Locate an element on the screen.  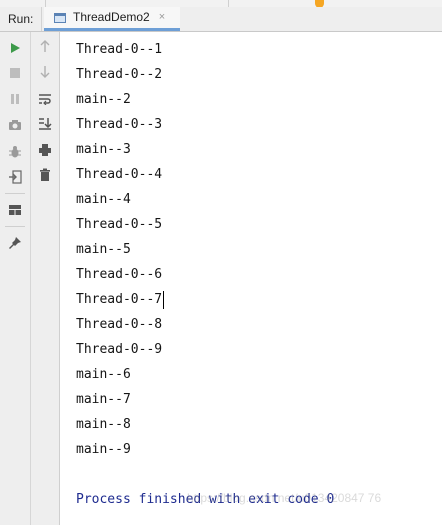
console-line: main--2 is located at coordinates (103, 99).